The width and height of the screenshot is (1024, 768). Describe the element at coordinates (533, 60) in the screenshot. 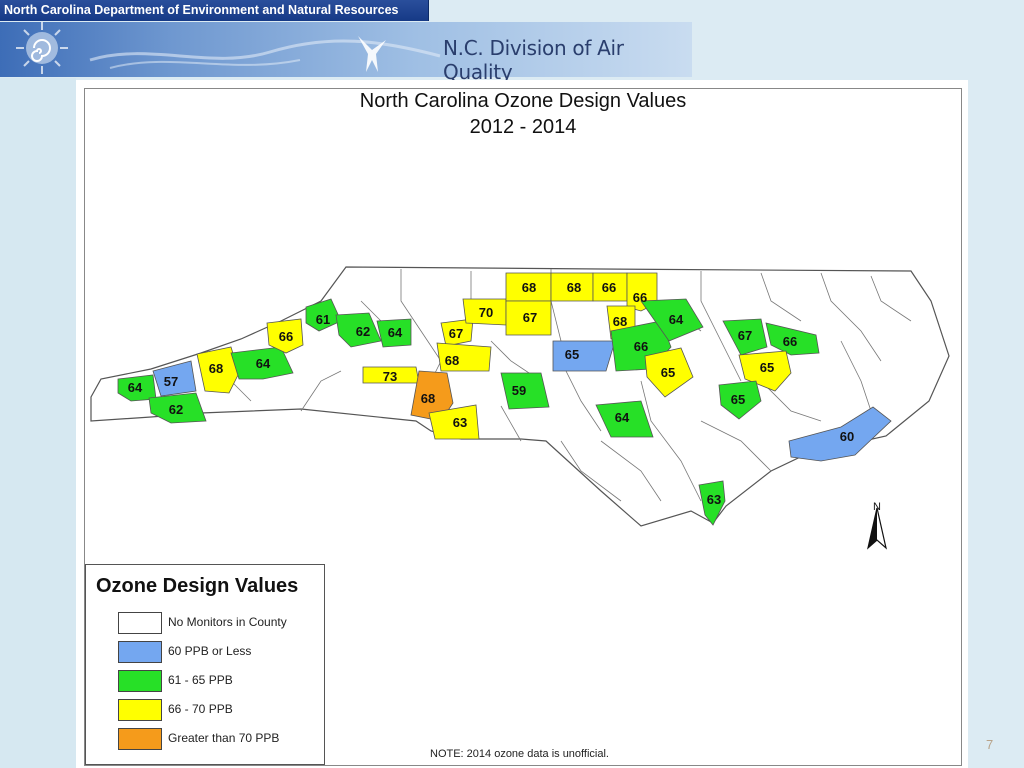

I see `division-title: N.C. Division of Air Quality` at that location.